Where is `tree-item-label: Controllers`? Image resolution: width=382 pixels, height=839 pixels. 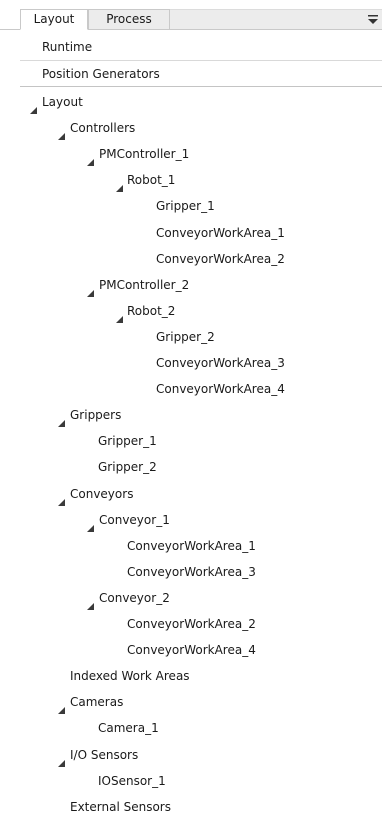 tree-item-label: Controllers is located at coordinates (103, 128).